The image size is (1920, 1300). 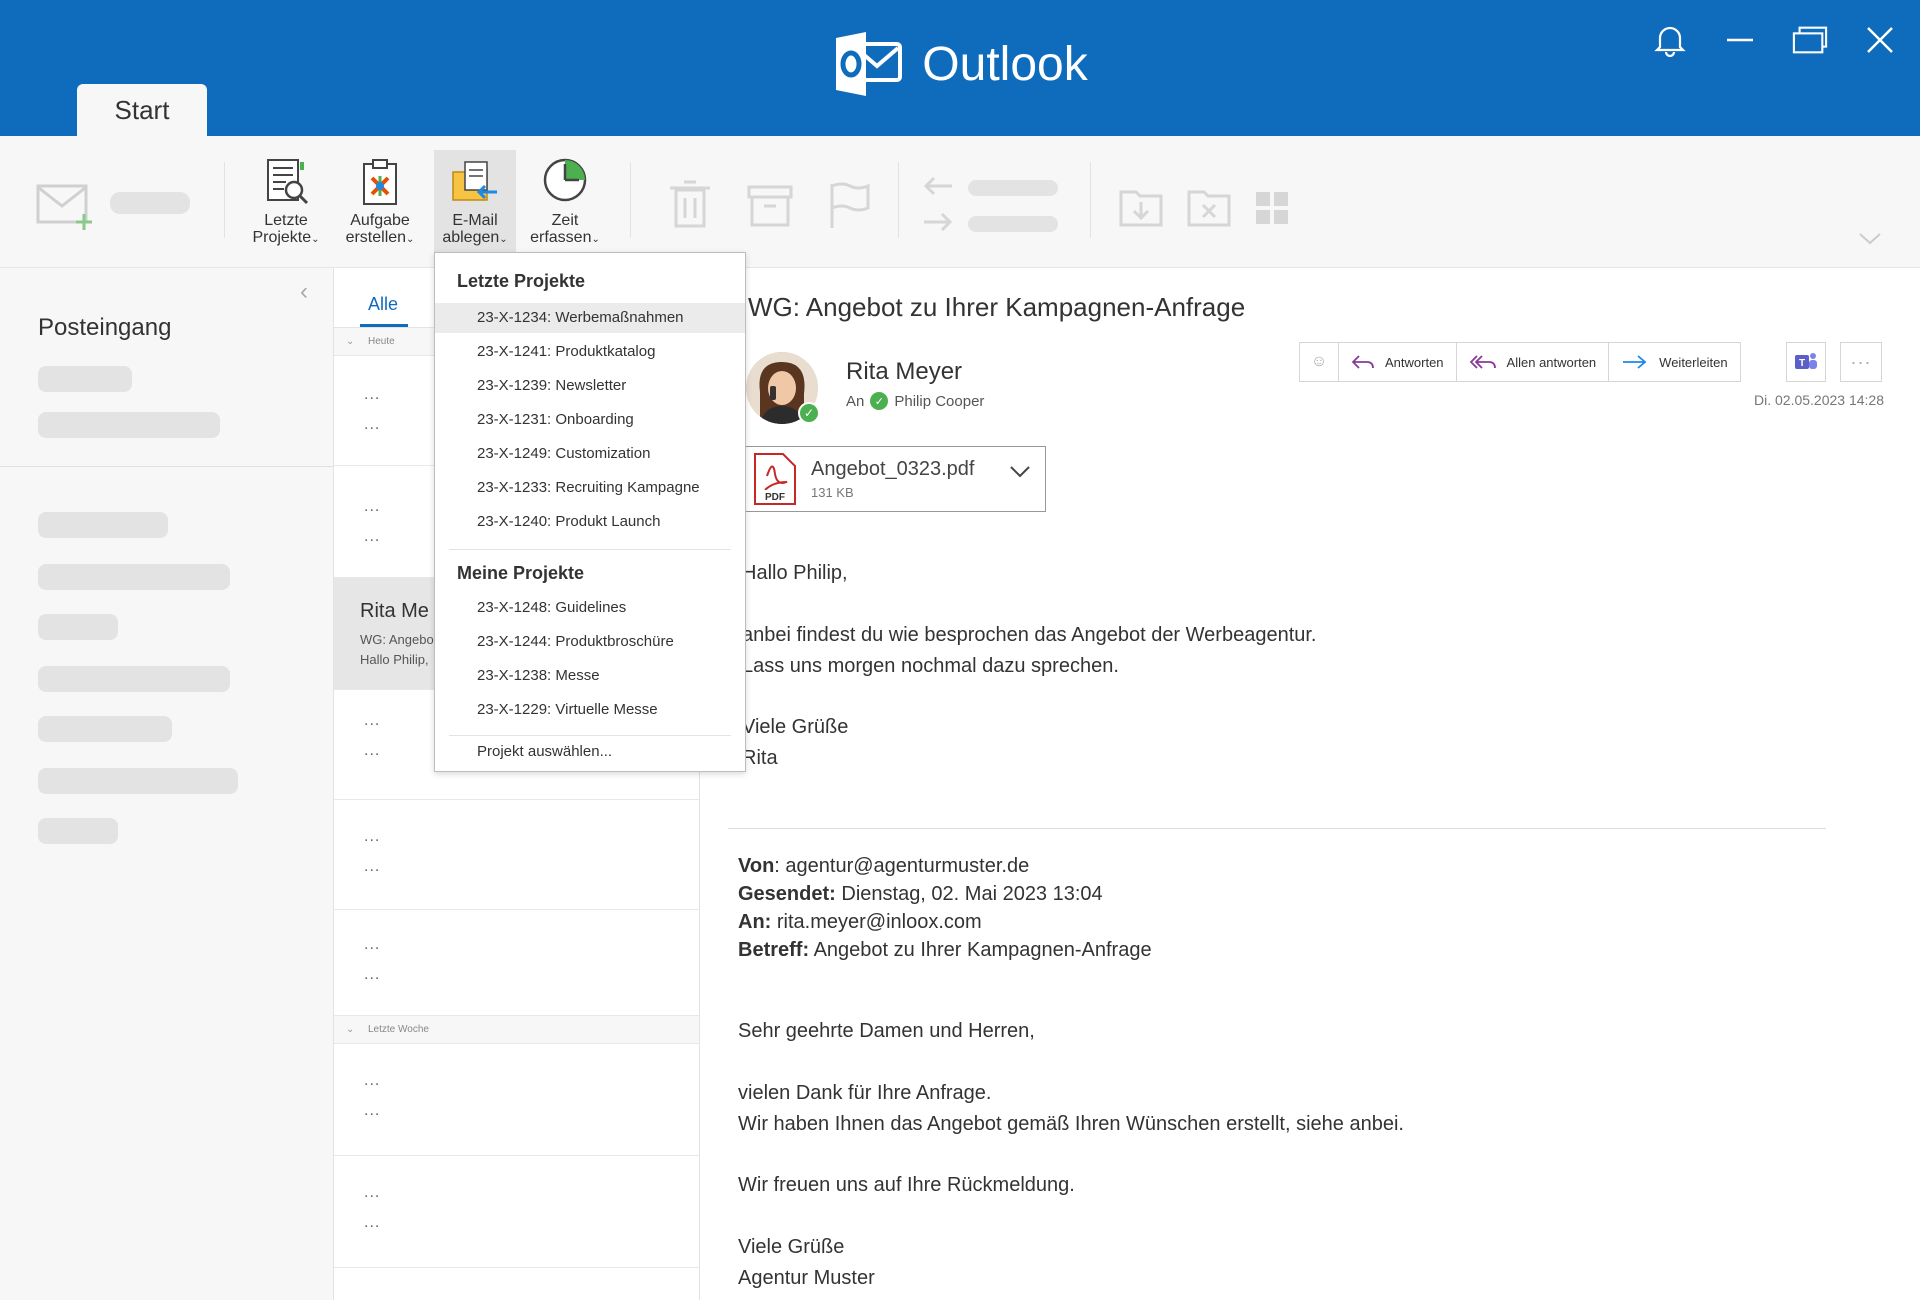 I want to click on track-time-button: Zeit erfassen⌄, so click(x=565, y=202).